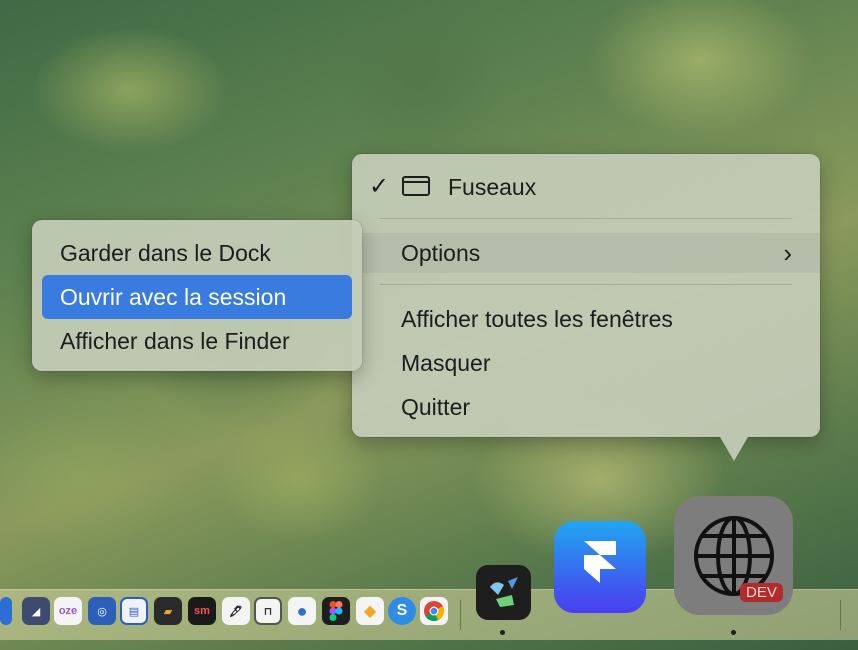  Describe the element at coordinates (68, 611) in the screenshot. I see `oze-app-icon: oze` at that location.